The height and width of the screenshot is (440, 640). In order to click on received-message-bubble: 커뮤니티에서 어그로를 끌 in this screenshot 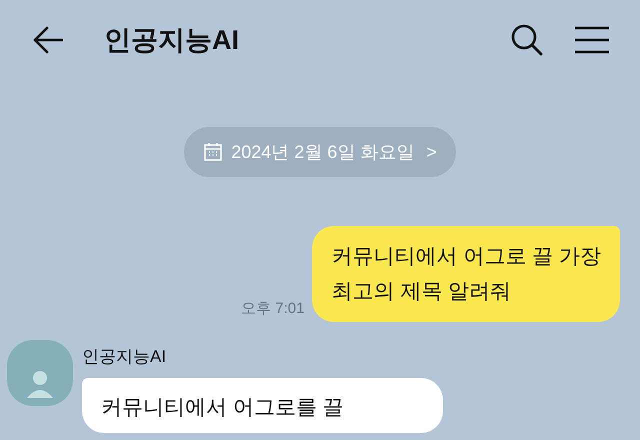, I will do `click(262, 405)`.